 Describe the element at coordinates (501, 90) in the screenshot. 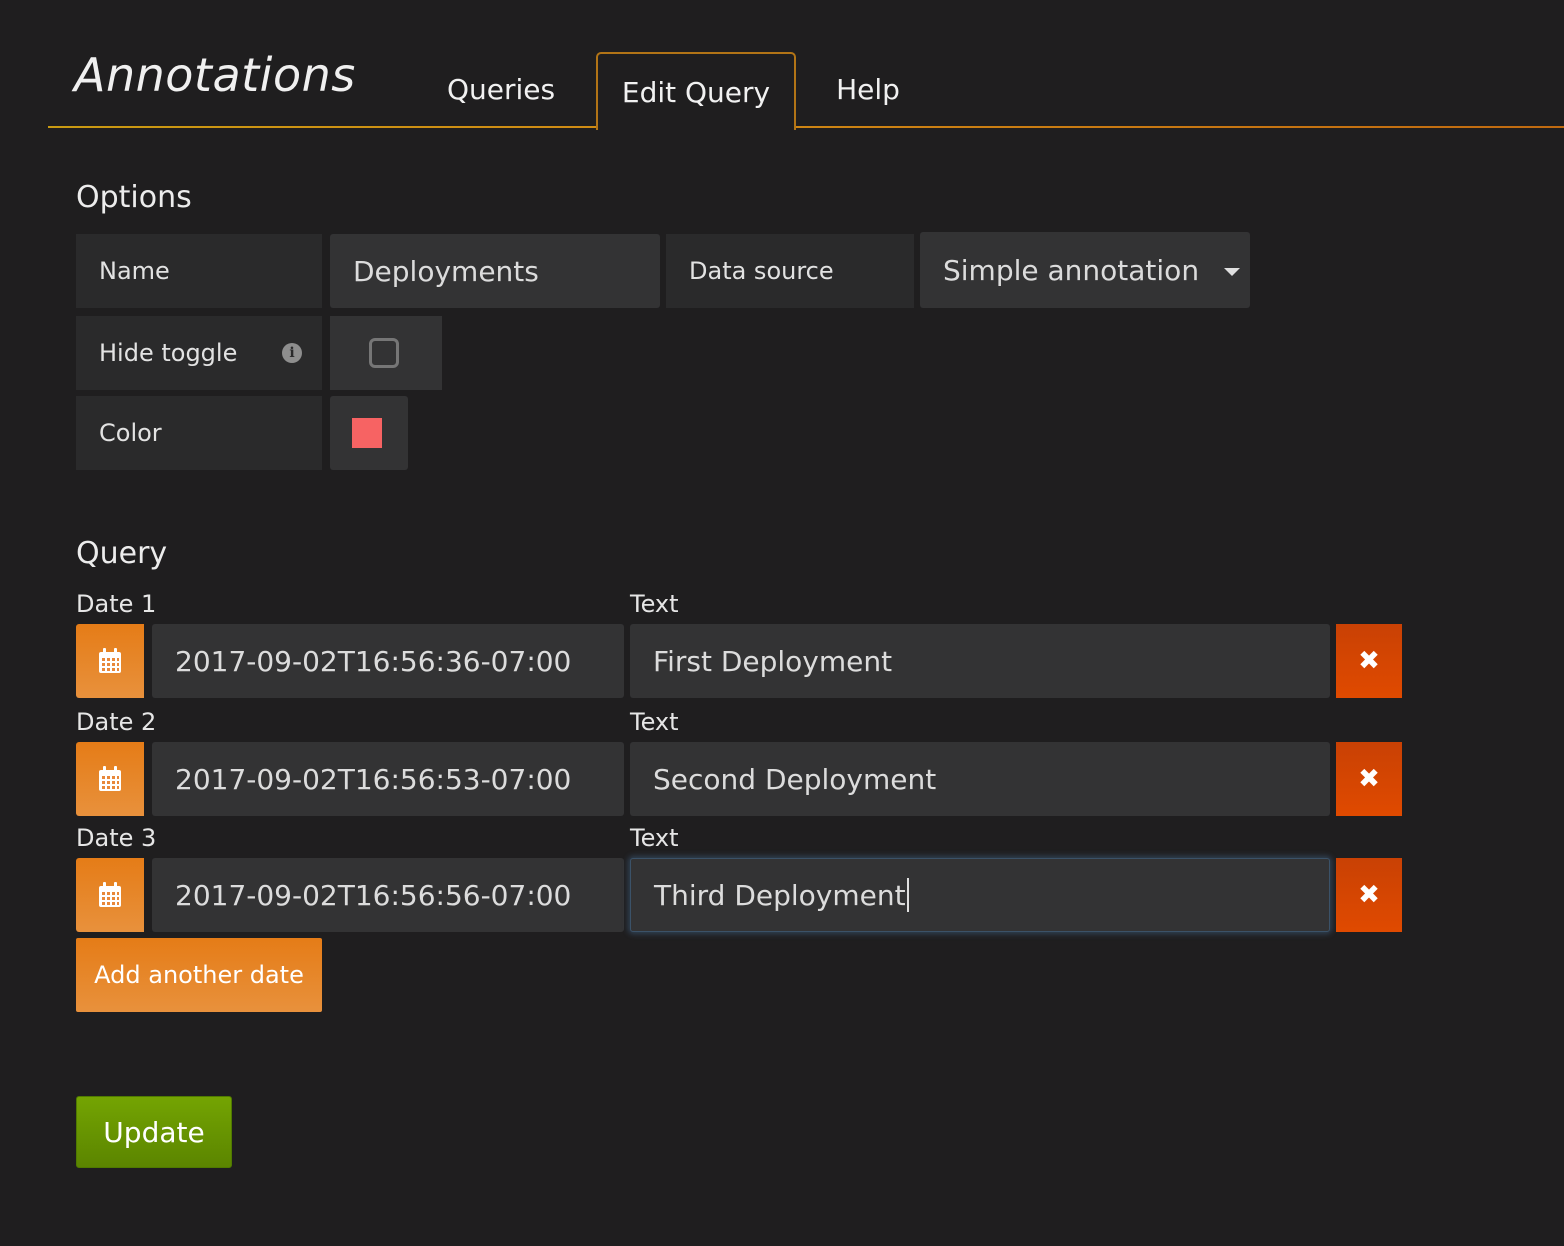

I see `tab-queries: Queries` at that location.